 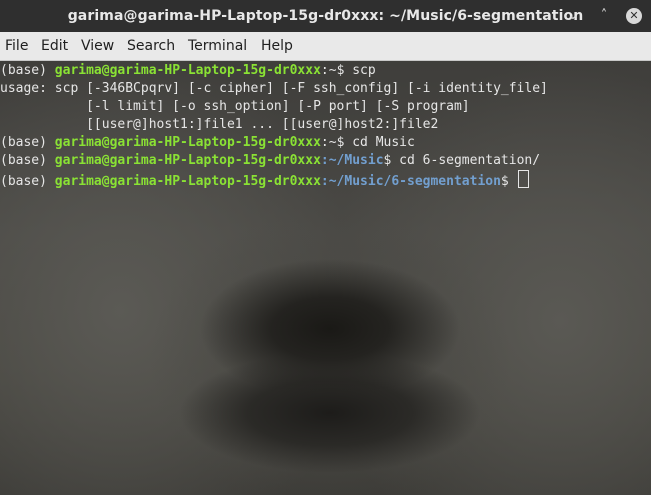 What do you see at coordinates (277, 46) in the screenshot?
I see `menu-help: Help` at bounding box center [277, 46].